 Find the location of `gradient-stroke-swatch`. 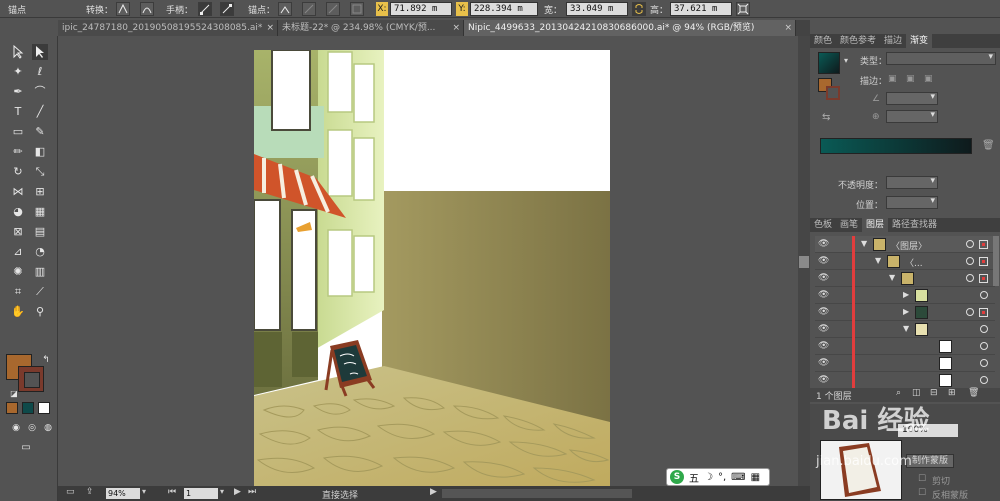

gradient-stroke-swatch is located at coordinates (833, 93).